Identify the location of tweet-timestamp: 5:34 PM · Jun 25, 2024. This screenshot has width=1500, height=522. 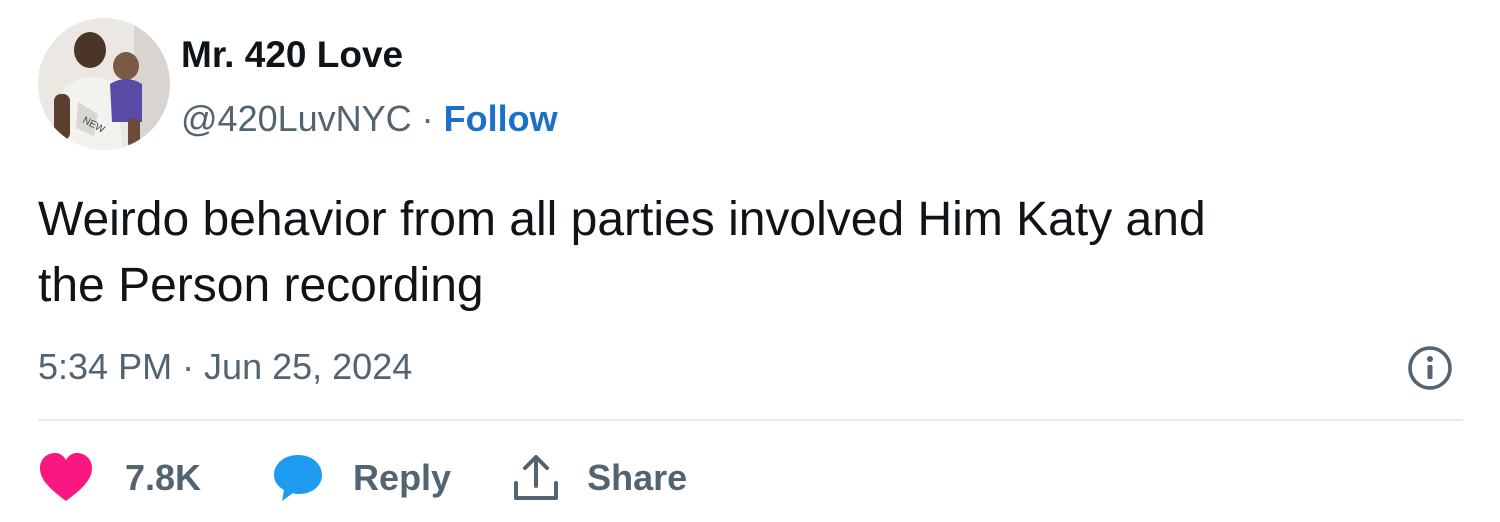
(225, 367).